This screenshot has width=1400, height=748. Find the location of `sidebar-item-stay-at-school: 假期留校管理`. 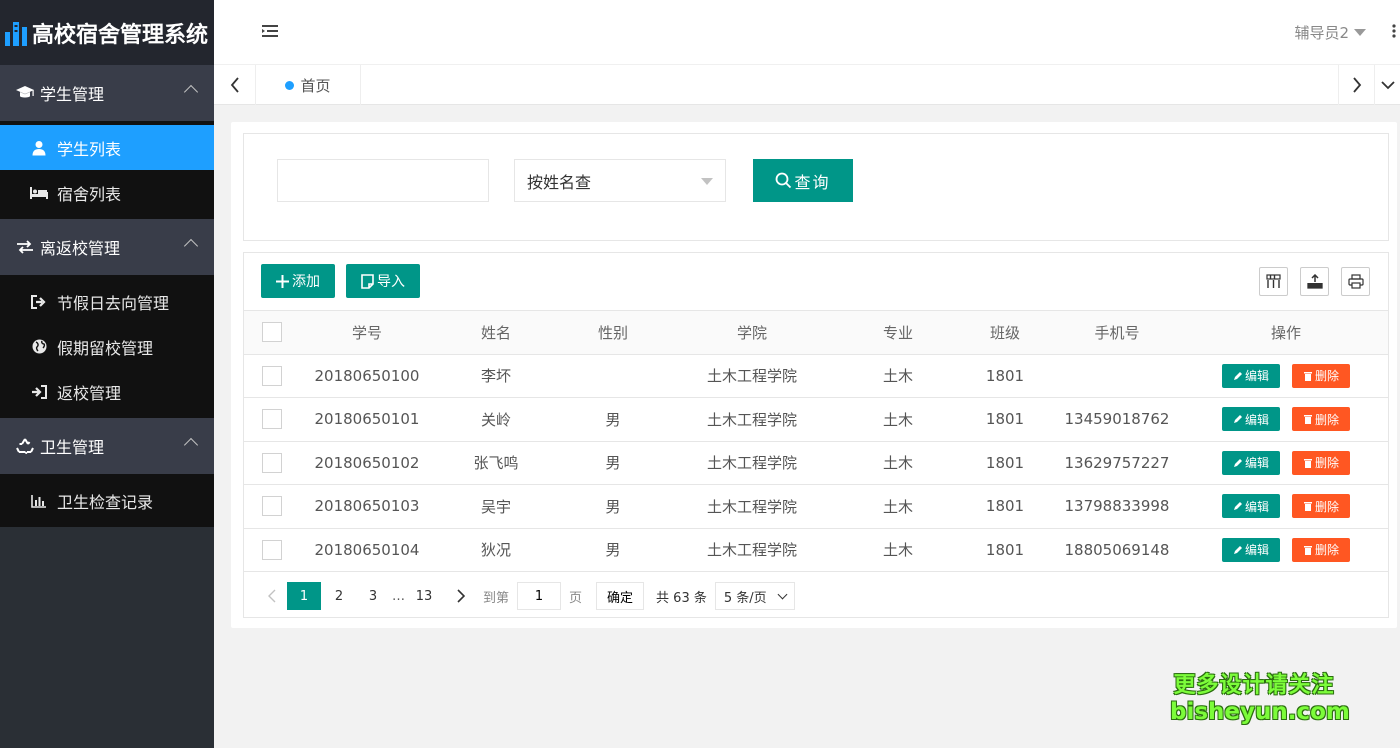

sidebar-item-stay-at-school: 假期留校管理 is located at coordinates (107, 346).